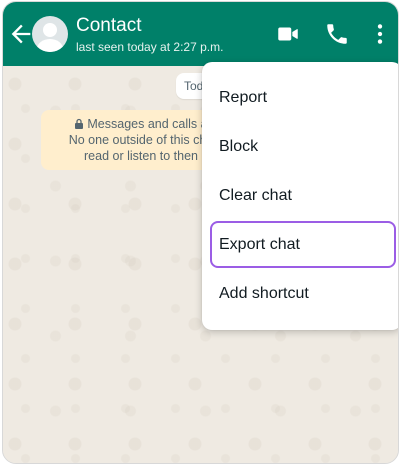 The height and width of the screenshot is (466, 401). What do you see at coordinates (21, 34) in the screenshot?
I see `back-arrow-icon` at bounding box center [21, 34].